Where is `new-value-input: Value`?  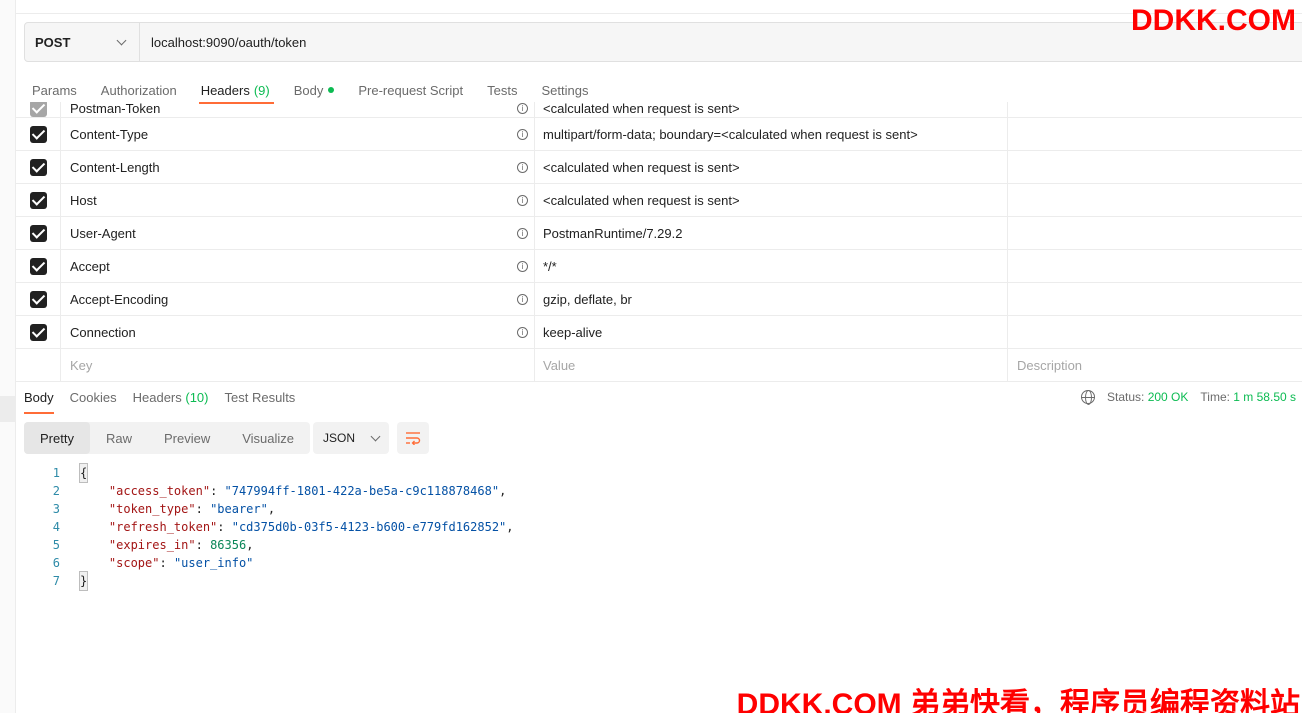 new-value-input: Value is located at coordinates (559, 365).